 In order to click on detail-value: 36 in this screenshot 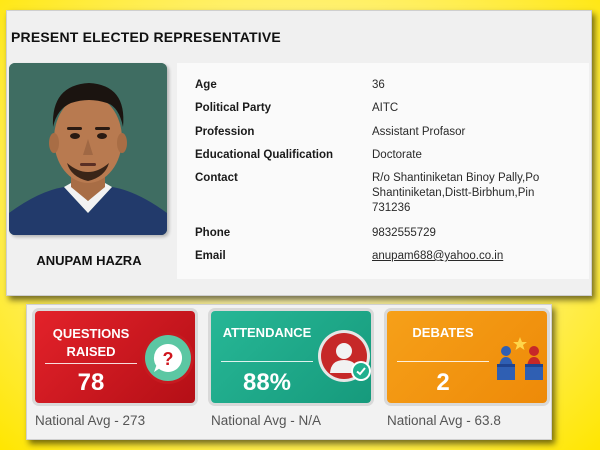, I will do `click(378, 85)`.